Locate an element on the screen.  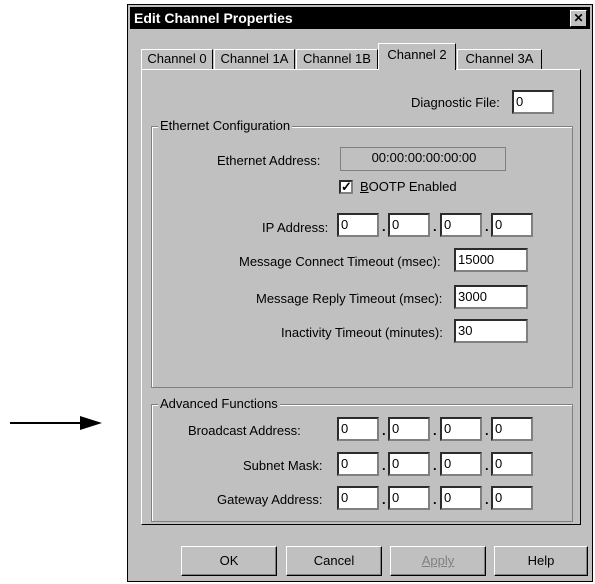
bootp-label: BOOTP Enabled is located at coordinates (408, 186).